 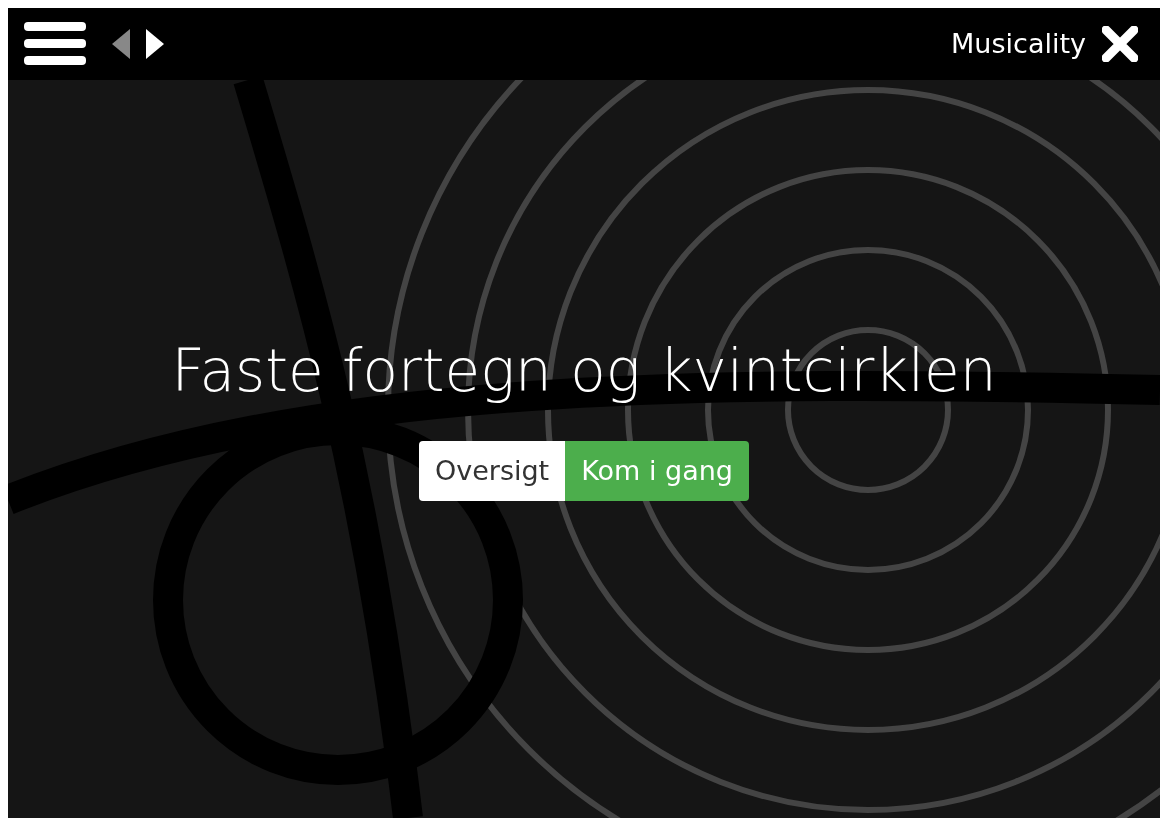 I want to click on overview-button: Oversigt, so click(x=492, y=471).